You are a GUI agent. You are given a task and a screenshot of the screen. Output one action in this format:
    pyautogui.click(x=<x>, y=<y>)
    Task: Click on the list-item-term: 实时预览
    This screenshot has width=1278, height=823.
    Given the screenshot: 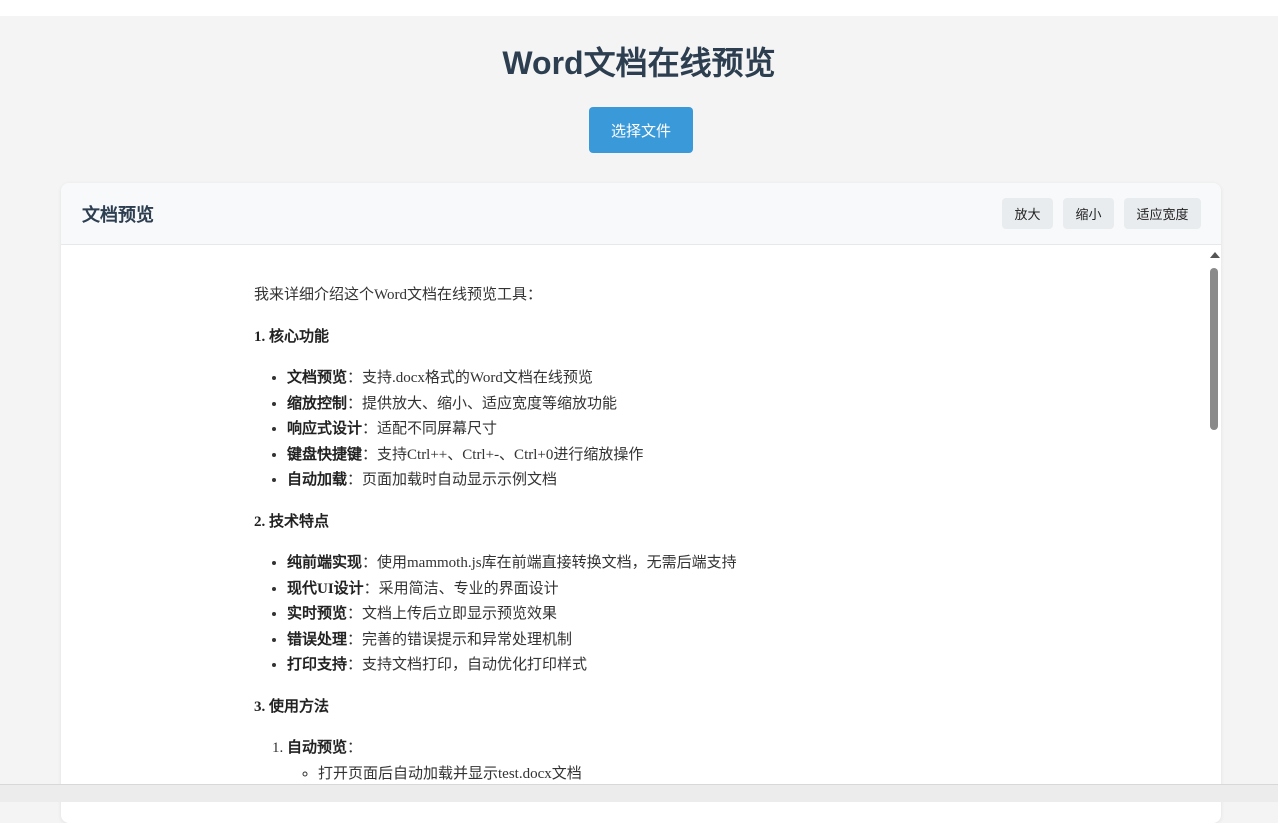 What is the action you would take?
    pyautogui.click(x=317, y=614)
    